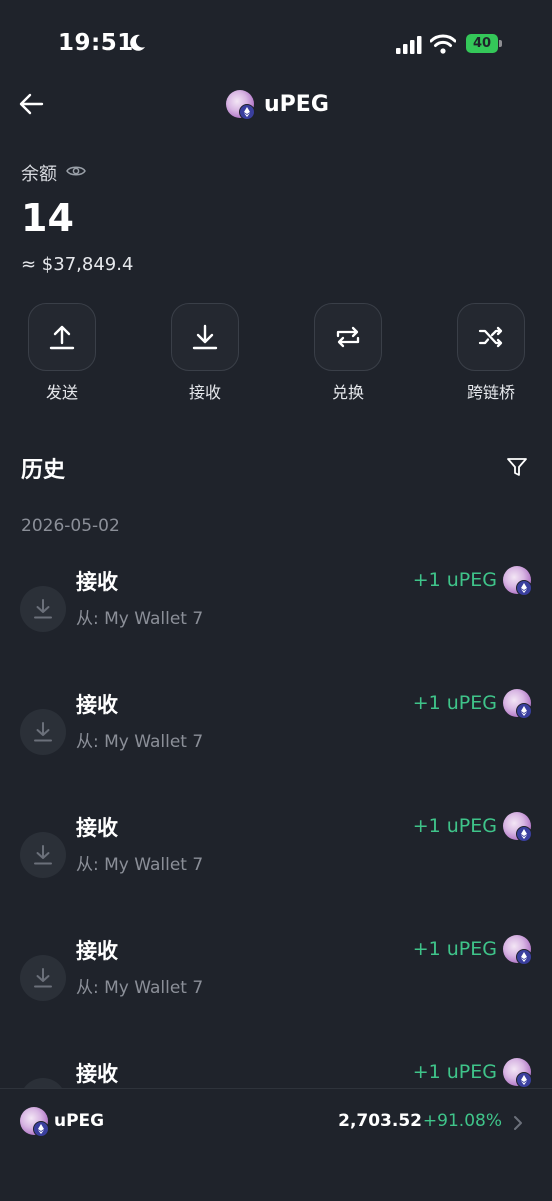 This screenshot has width=552, height=1201. What do you see at coordinates (276, 1144) in the screenshot?
I see `token-price-bar: uPEG 2,703.52 +91.08%` at bounding box center [276, 1144].